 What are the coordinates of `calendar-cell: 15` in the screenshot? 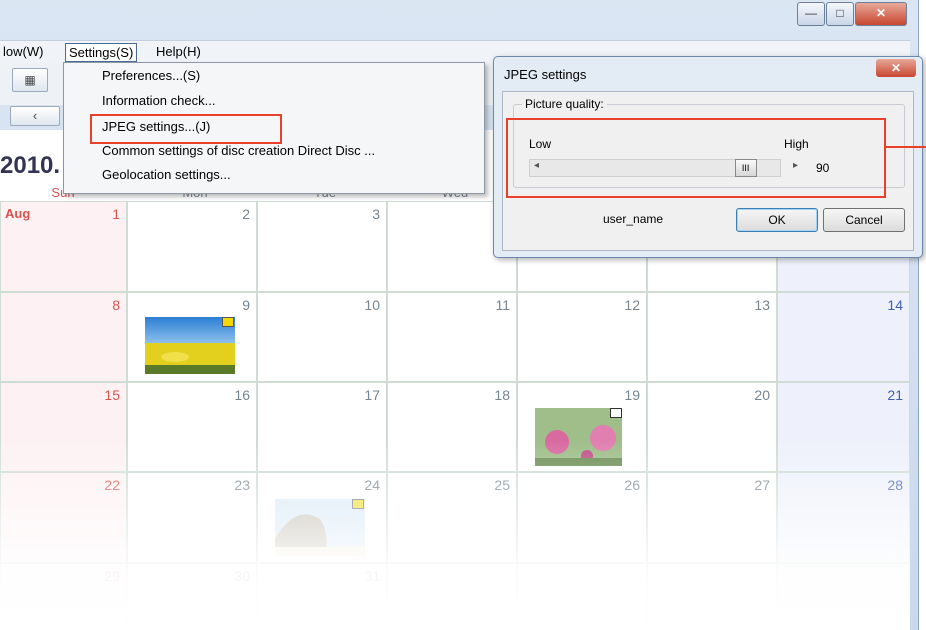 It's located at (63, 427).